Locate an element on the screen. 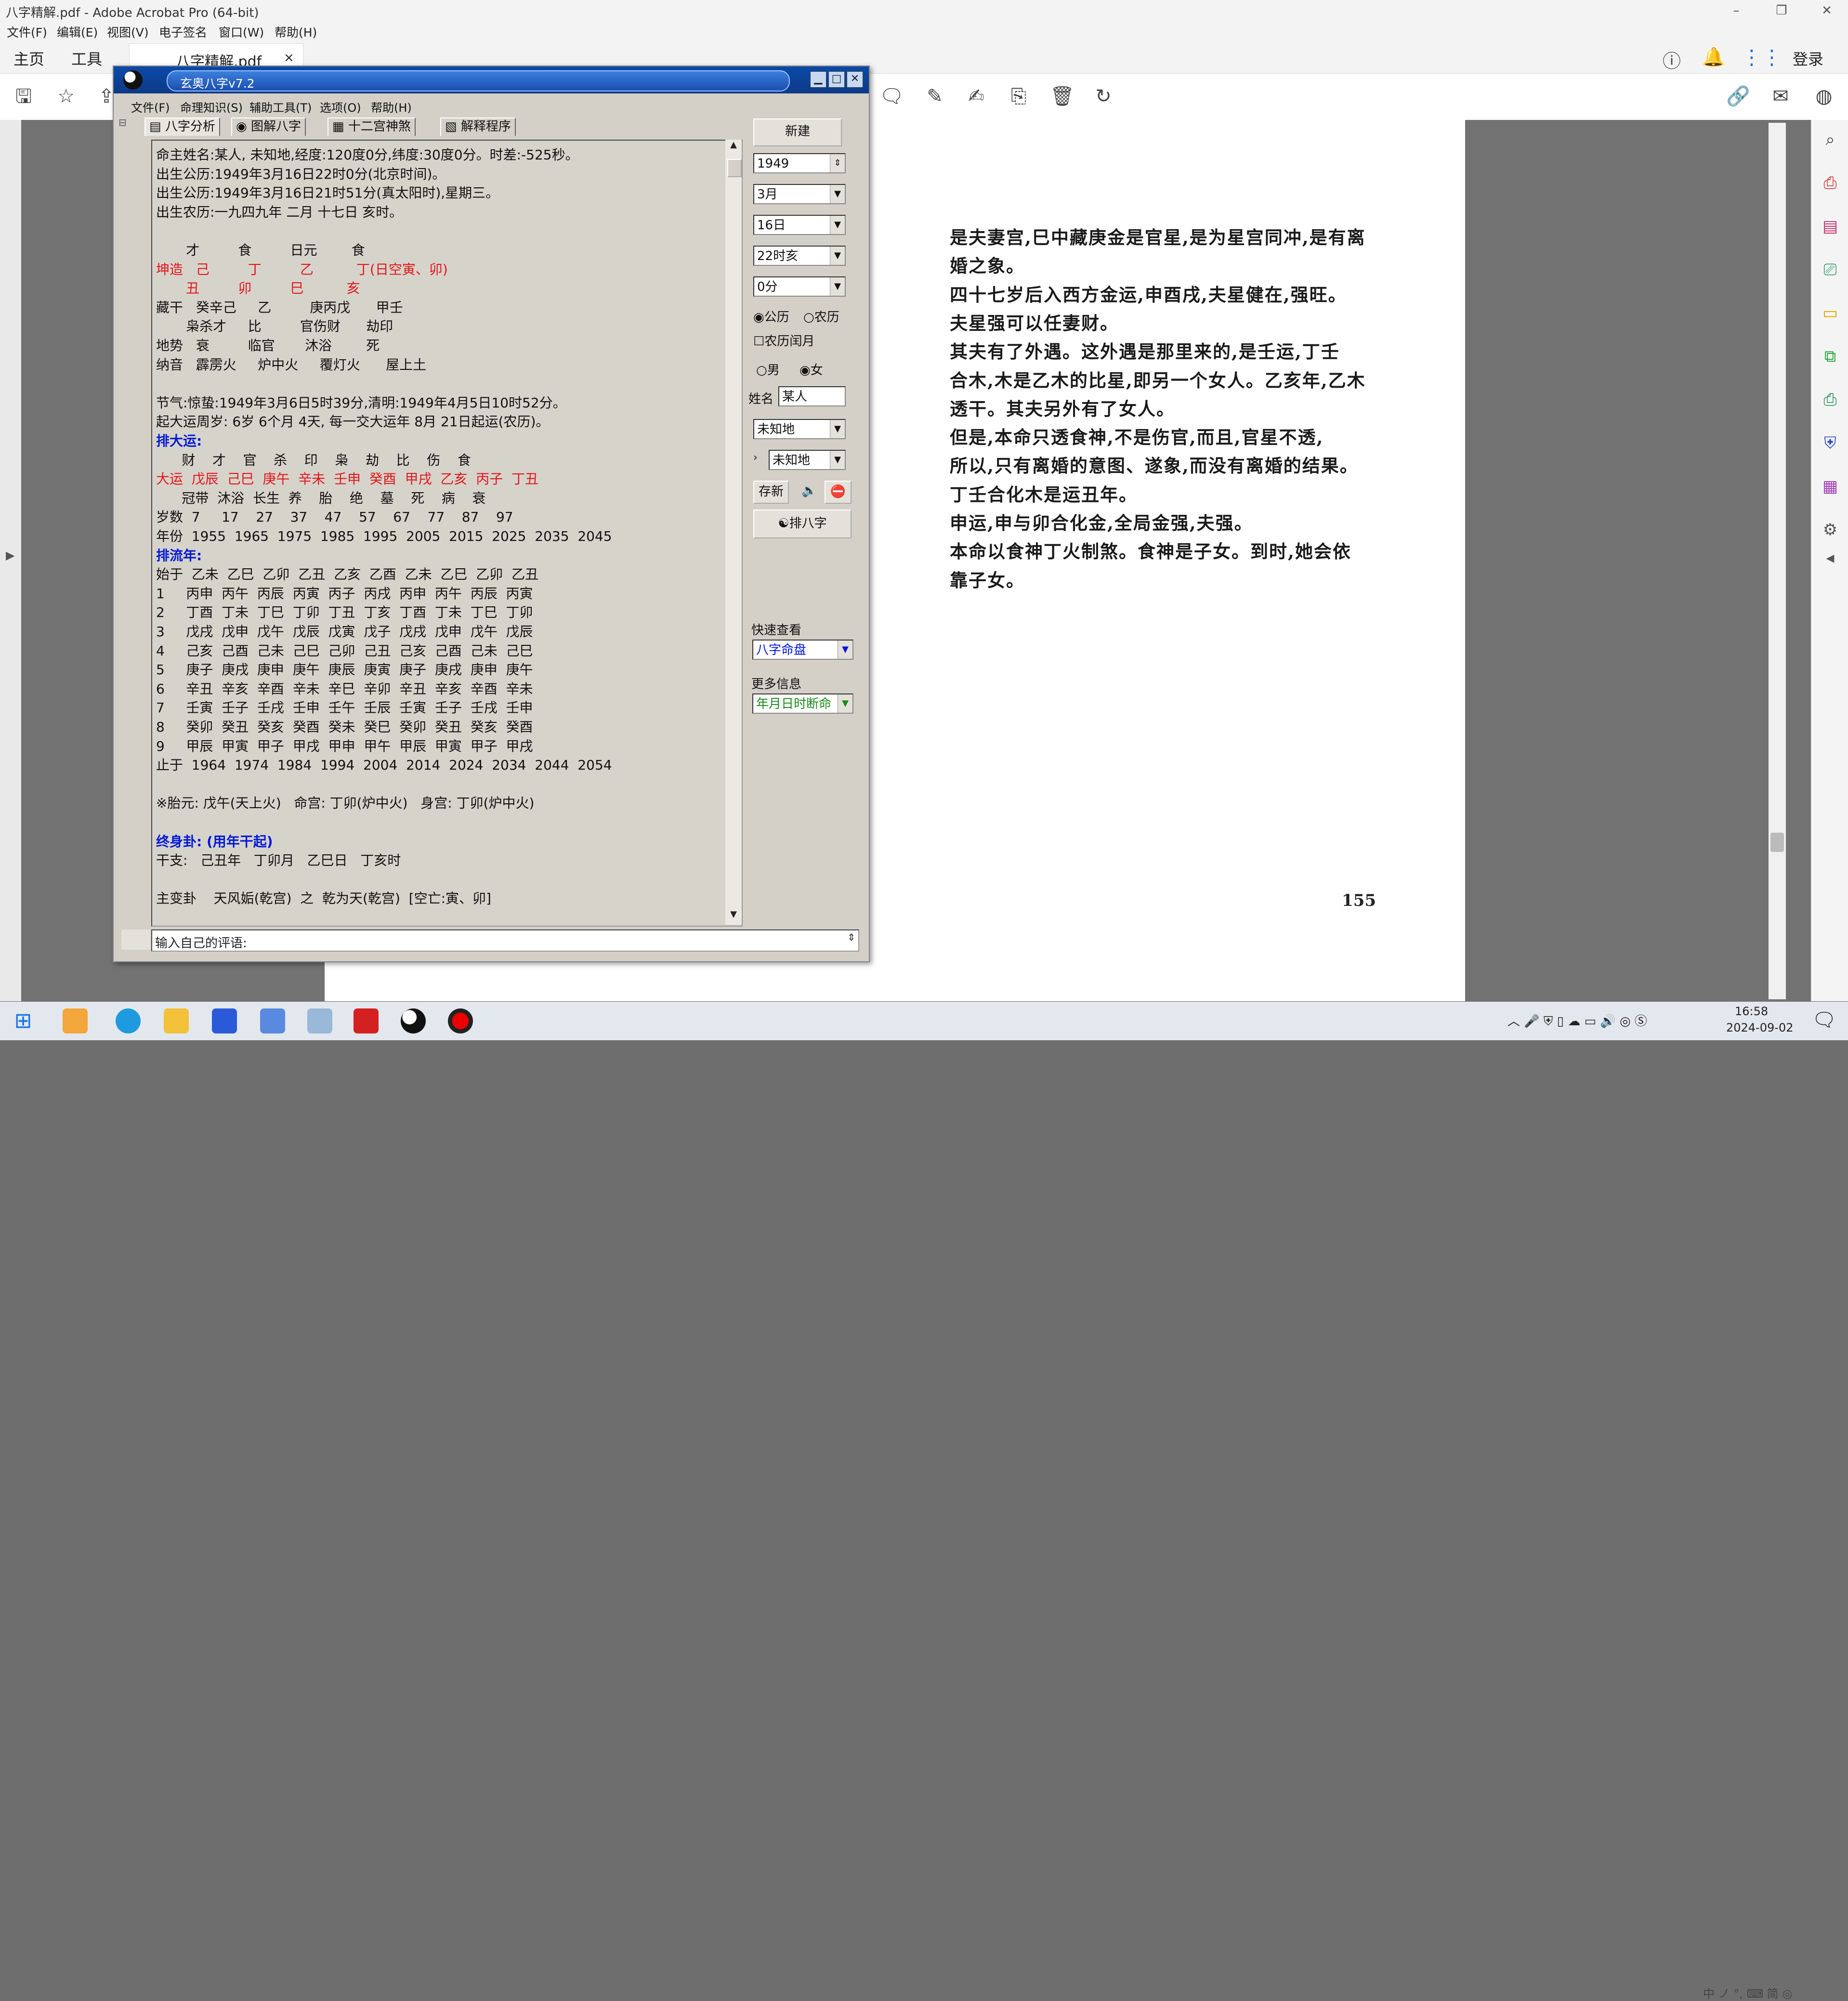 The image size is (1848, 2001). bookmark-star-icon: ☆ is located at coordinates (66, 96).